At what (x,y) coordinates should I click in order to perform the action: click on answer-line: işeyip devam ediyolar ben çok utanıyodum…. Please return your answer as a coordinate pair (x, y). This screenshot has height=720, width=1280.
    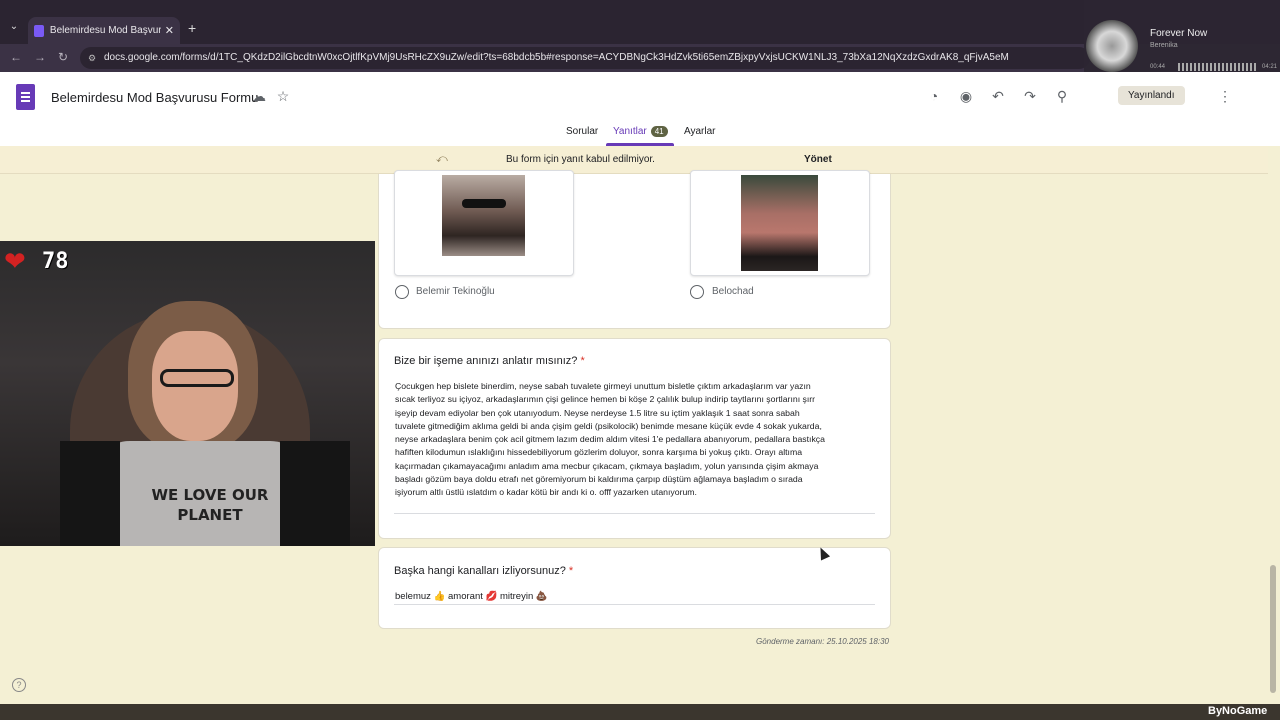
    Looking at the image, I should click on (597, 412).